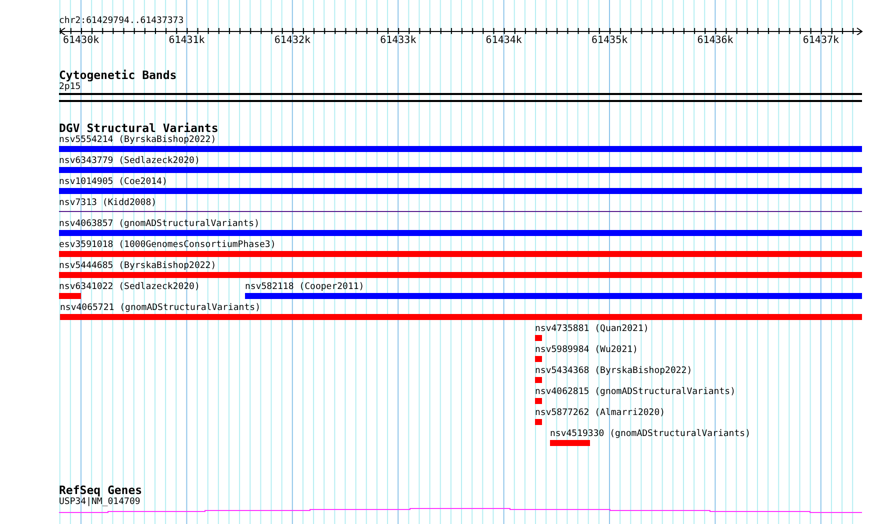  What do you see at coordinates (129, 287) in the screenshot?
I see `variant-label: nsv6341022 (Sedlazeck2020)` at bounding box center [129, 287].